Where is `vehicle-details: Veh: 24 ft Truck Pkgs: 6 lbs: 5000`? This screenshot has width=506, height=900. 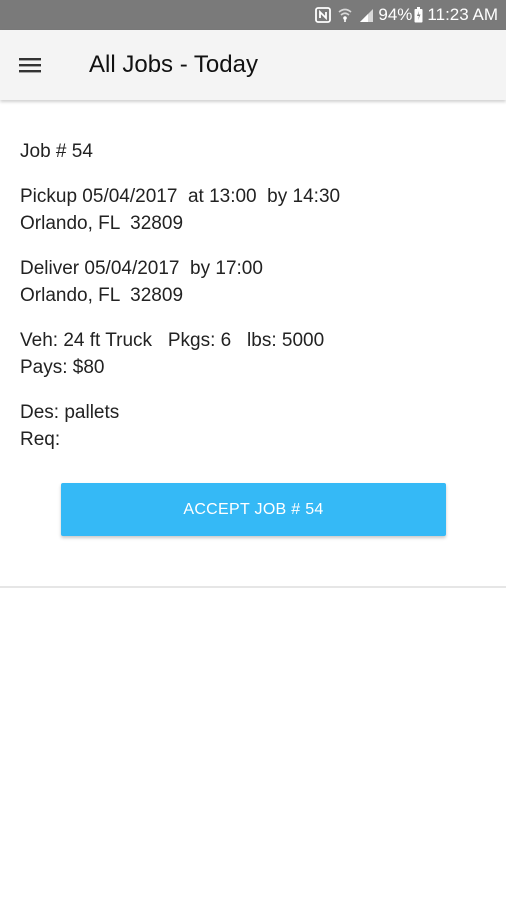
vehicle-details: Veh: 24 ft Truck Pkgs: 6 lbs: 5000 is located at coordinates (172, 340).